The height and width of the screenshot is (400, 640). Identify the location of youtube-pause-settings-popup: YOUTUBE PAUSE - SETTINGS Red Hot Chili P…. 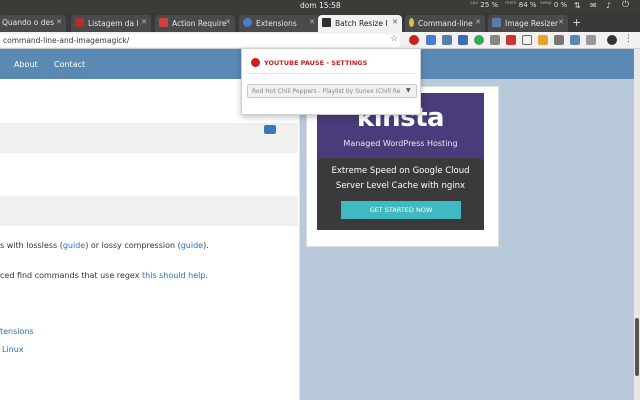
(331, 81).